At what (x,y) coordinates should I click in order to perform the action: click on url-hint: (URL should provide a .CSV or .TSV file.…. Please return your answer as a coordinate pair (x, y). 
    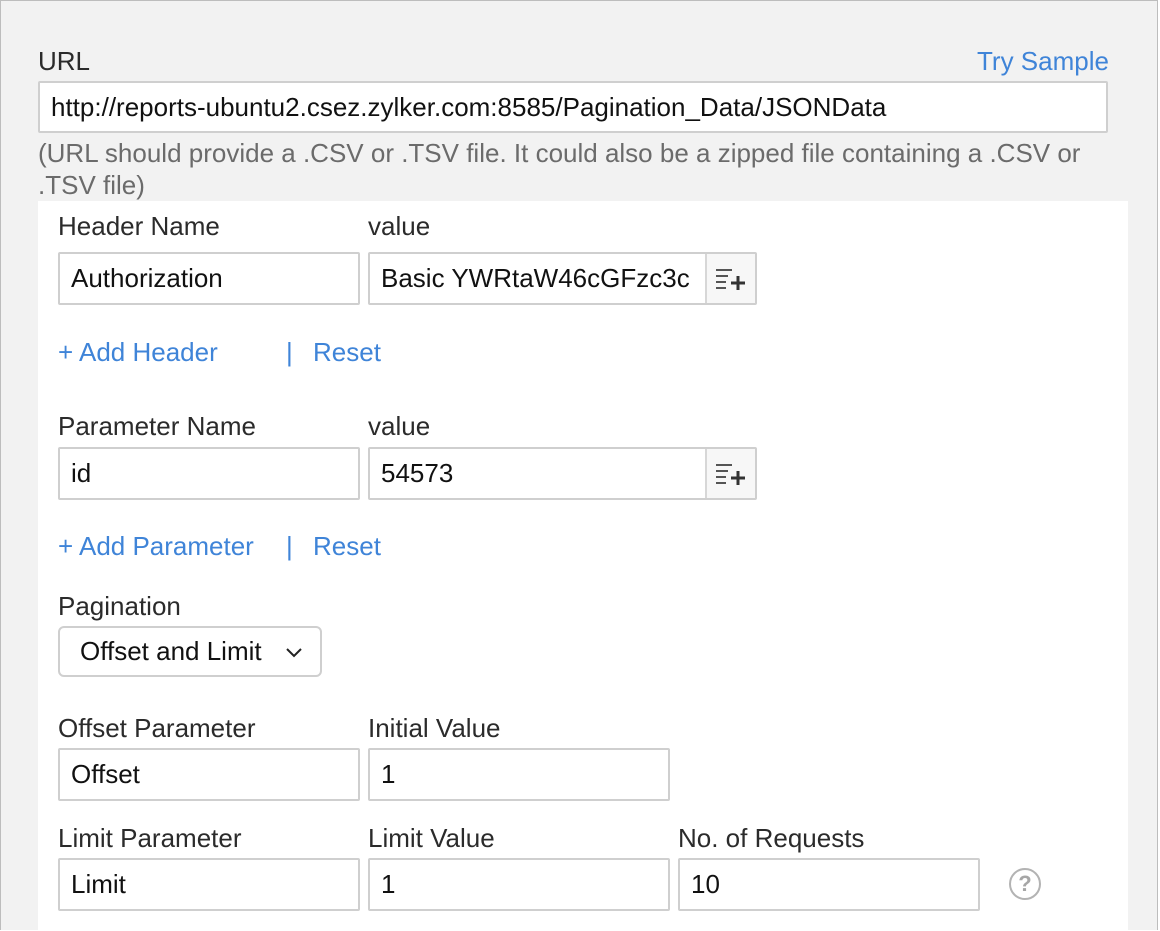
    Looking at the image, I should click on (559, 169).